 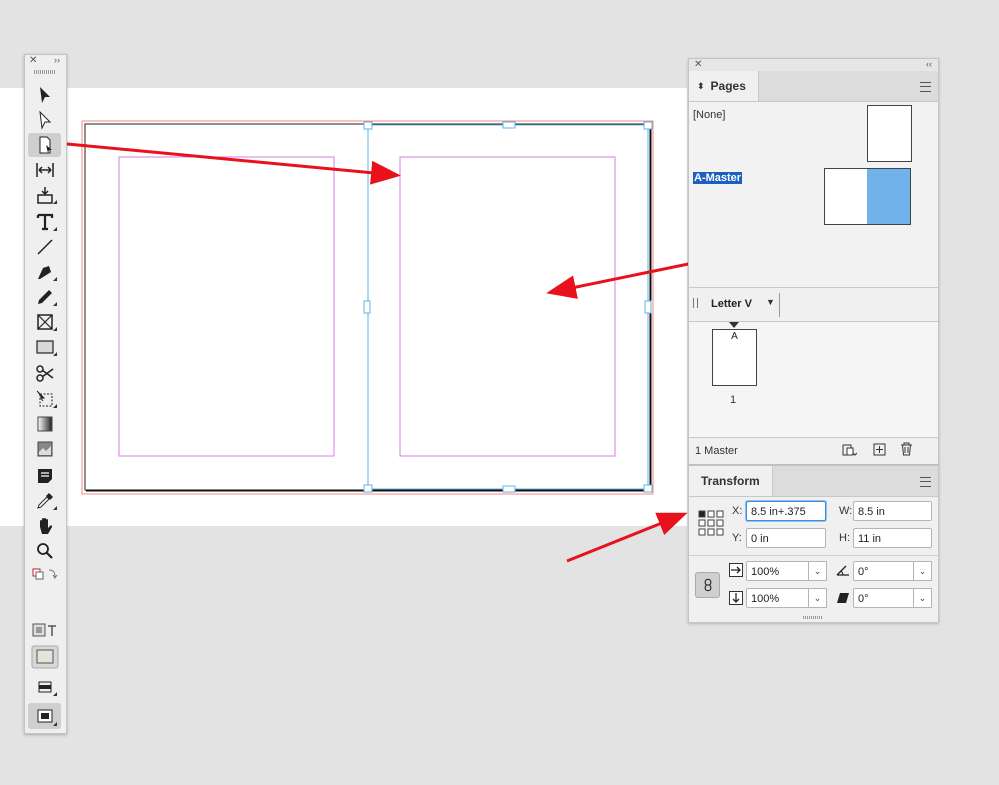 I want to click on note-tool, so click(x=44, y=476).